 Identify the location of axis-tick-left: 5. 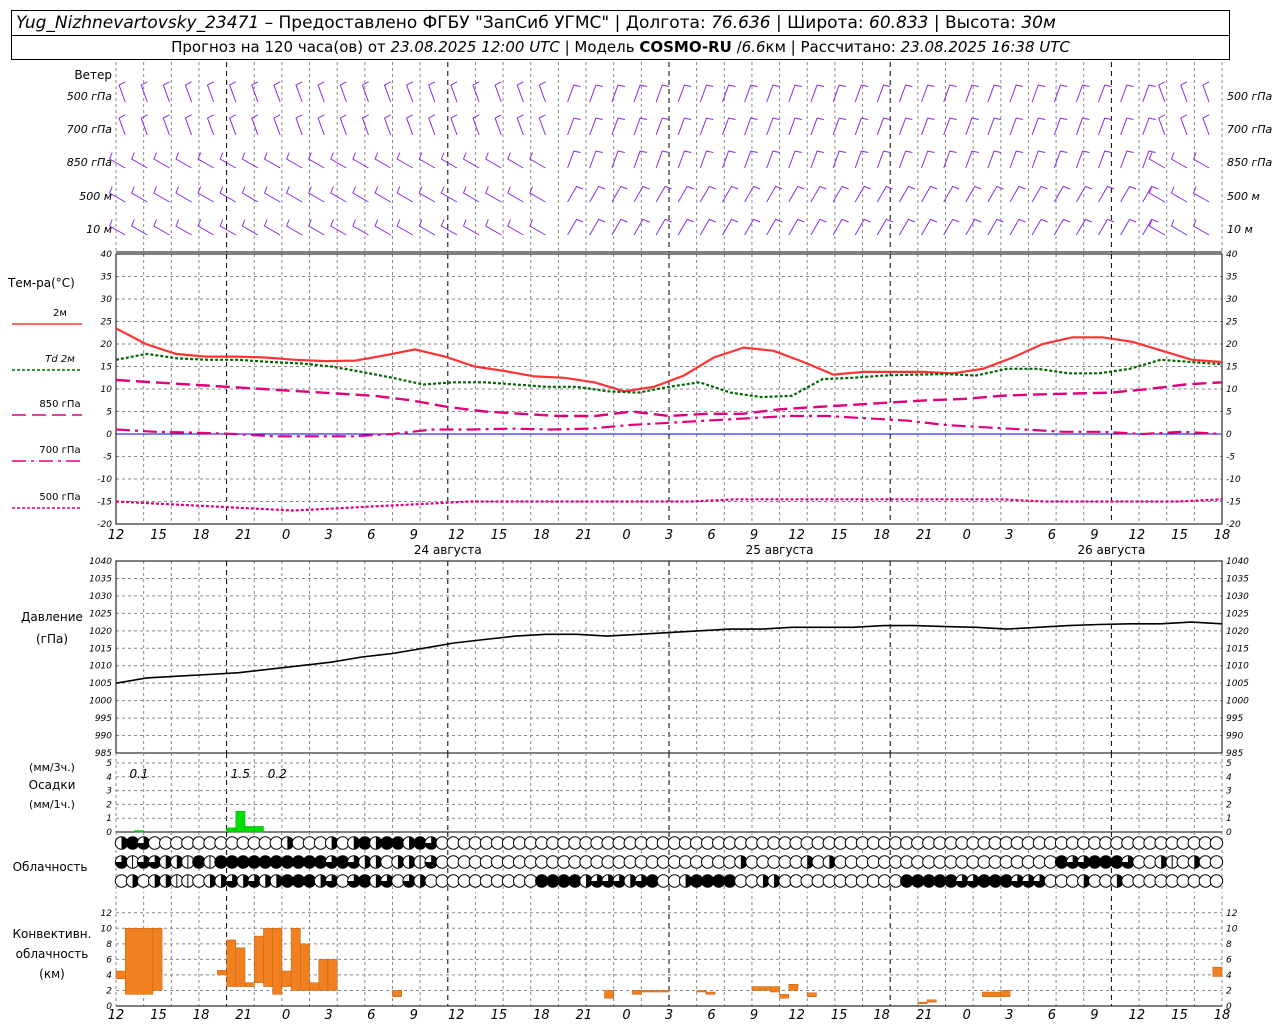
(109, 413).